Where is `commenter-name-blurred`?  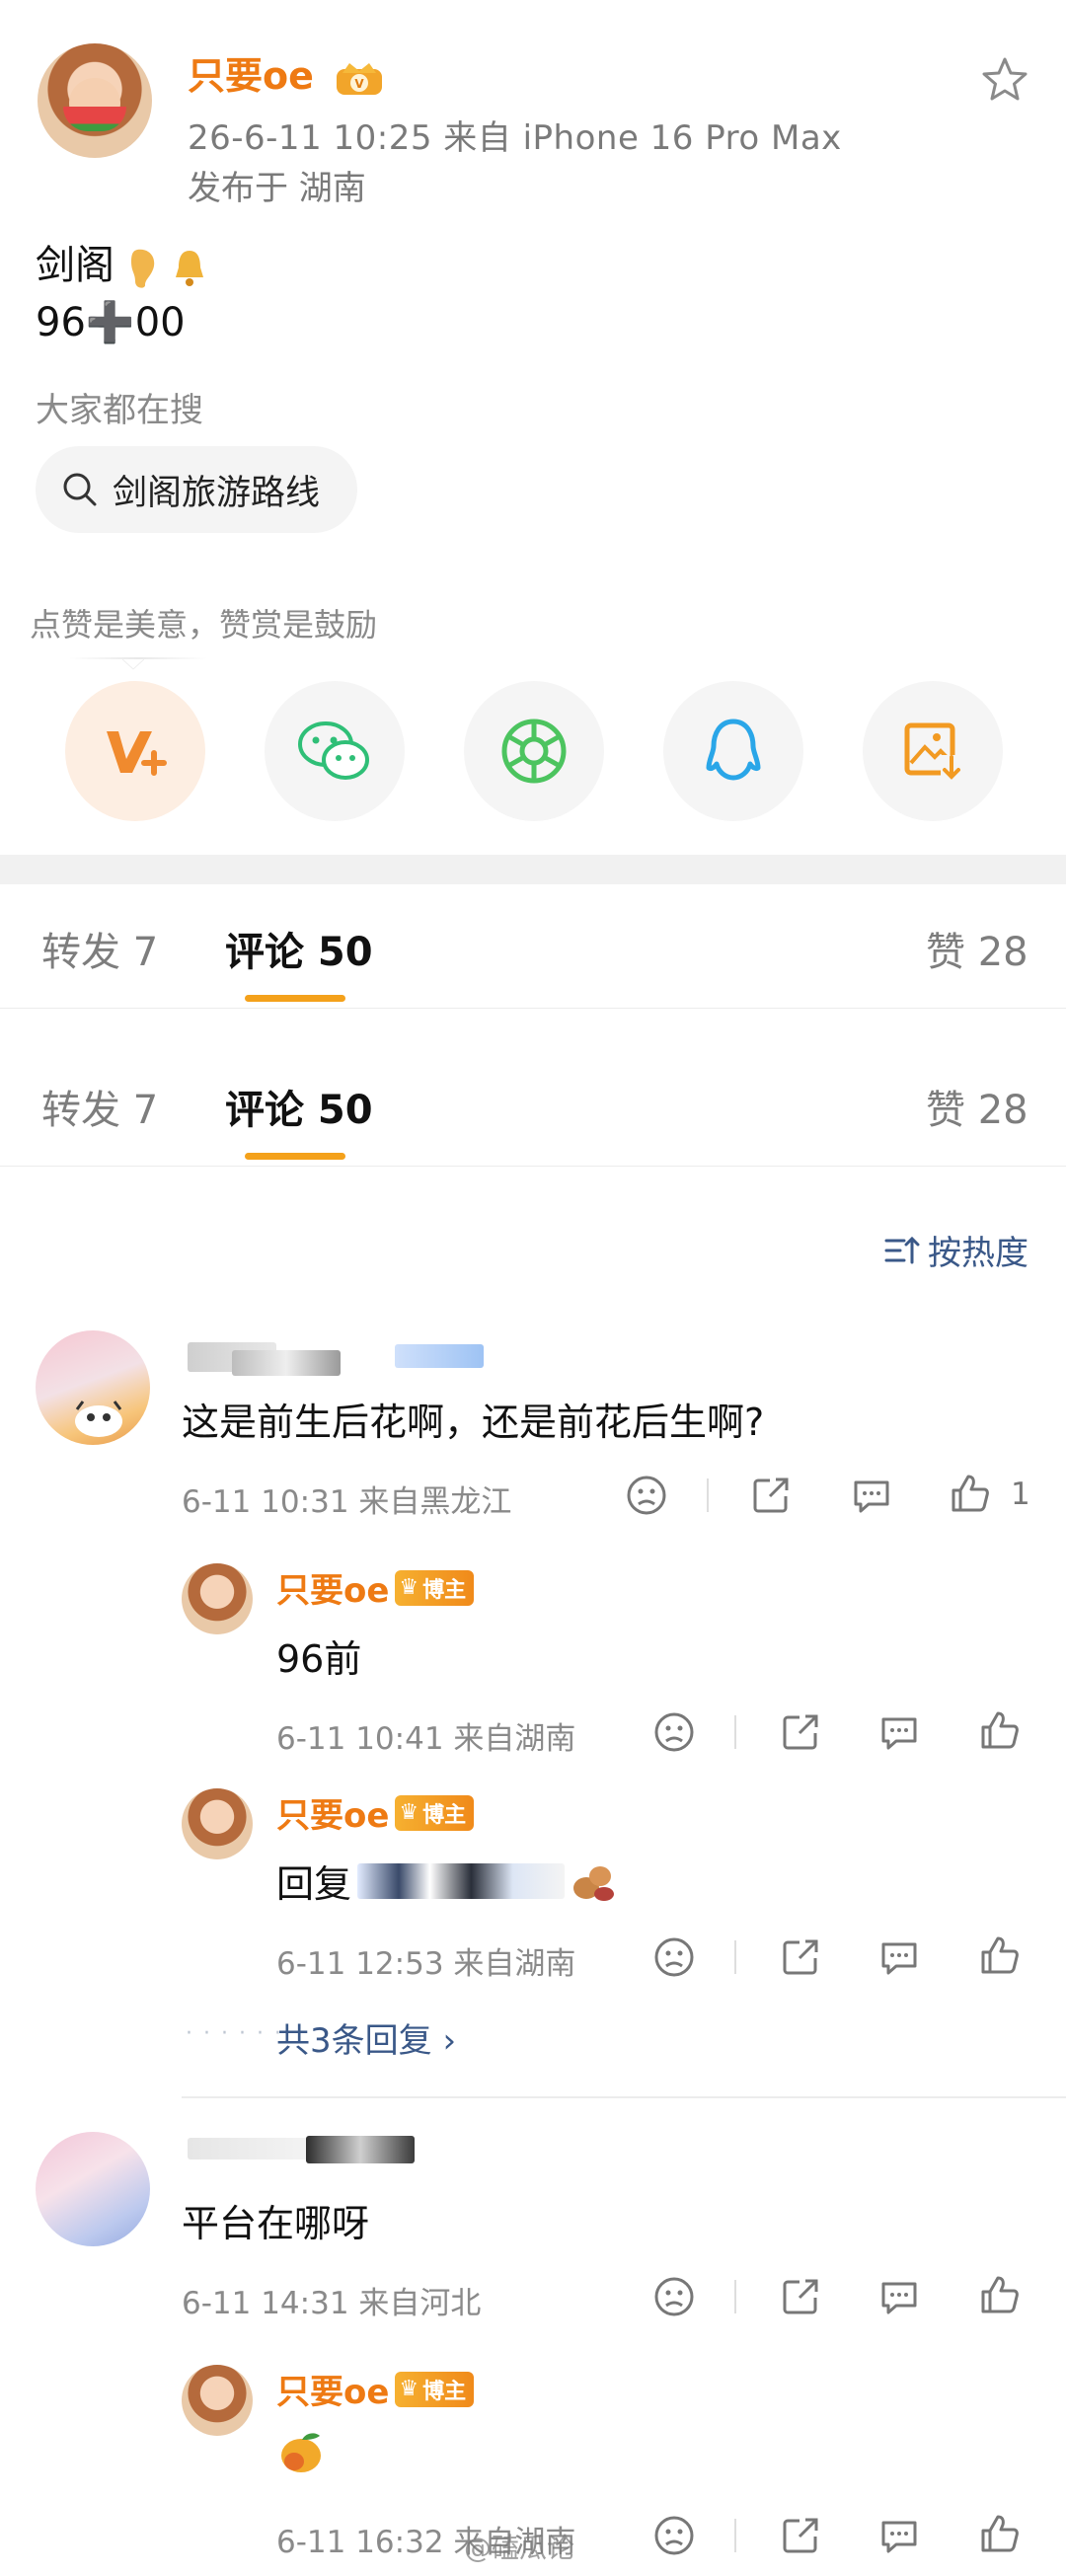 commenter-name-blurred is located at coordinates (360, 2149).